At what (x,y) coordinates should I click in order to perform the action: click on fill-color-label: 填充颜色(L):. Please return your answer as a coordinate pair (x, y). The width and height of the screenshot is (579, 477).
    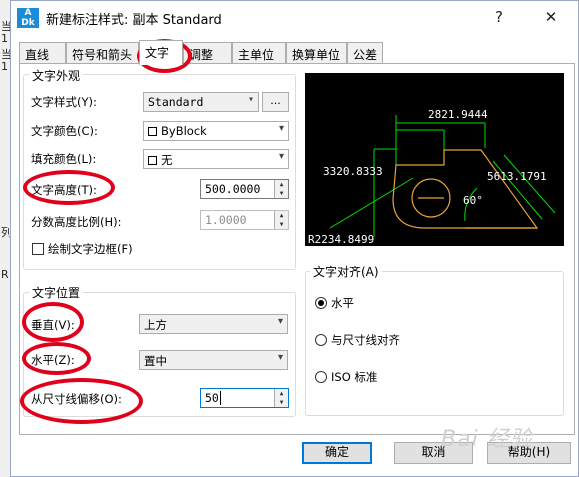
    Looking at the image, I should click on (64, 159).